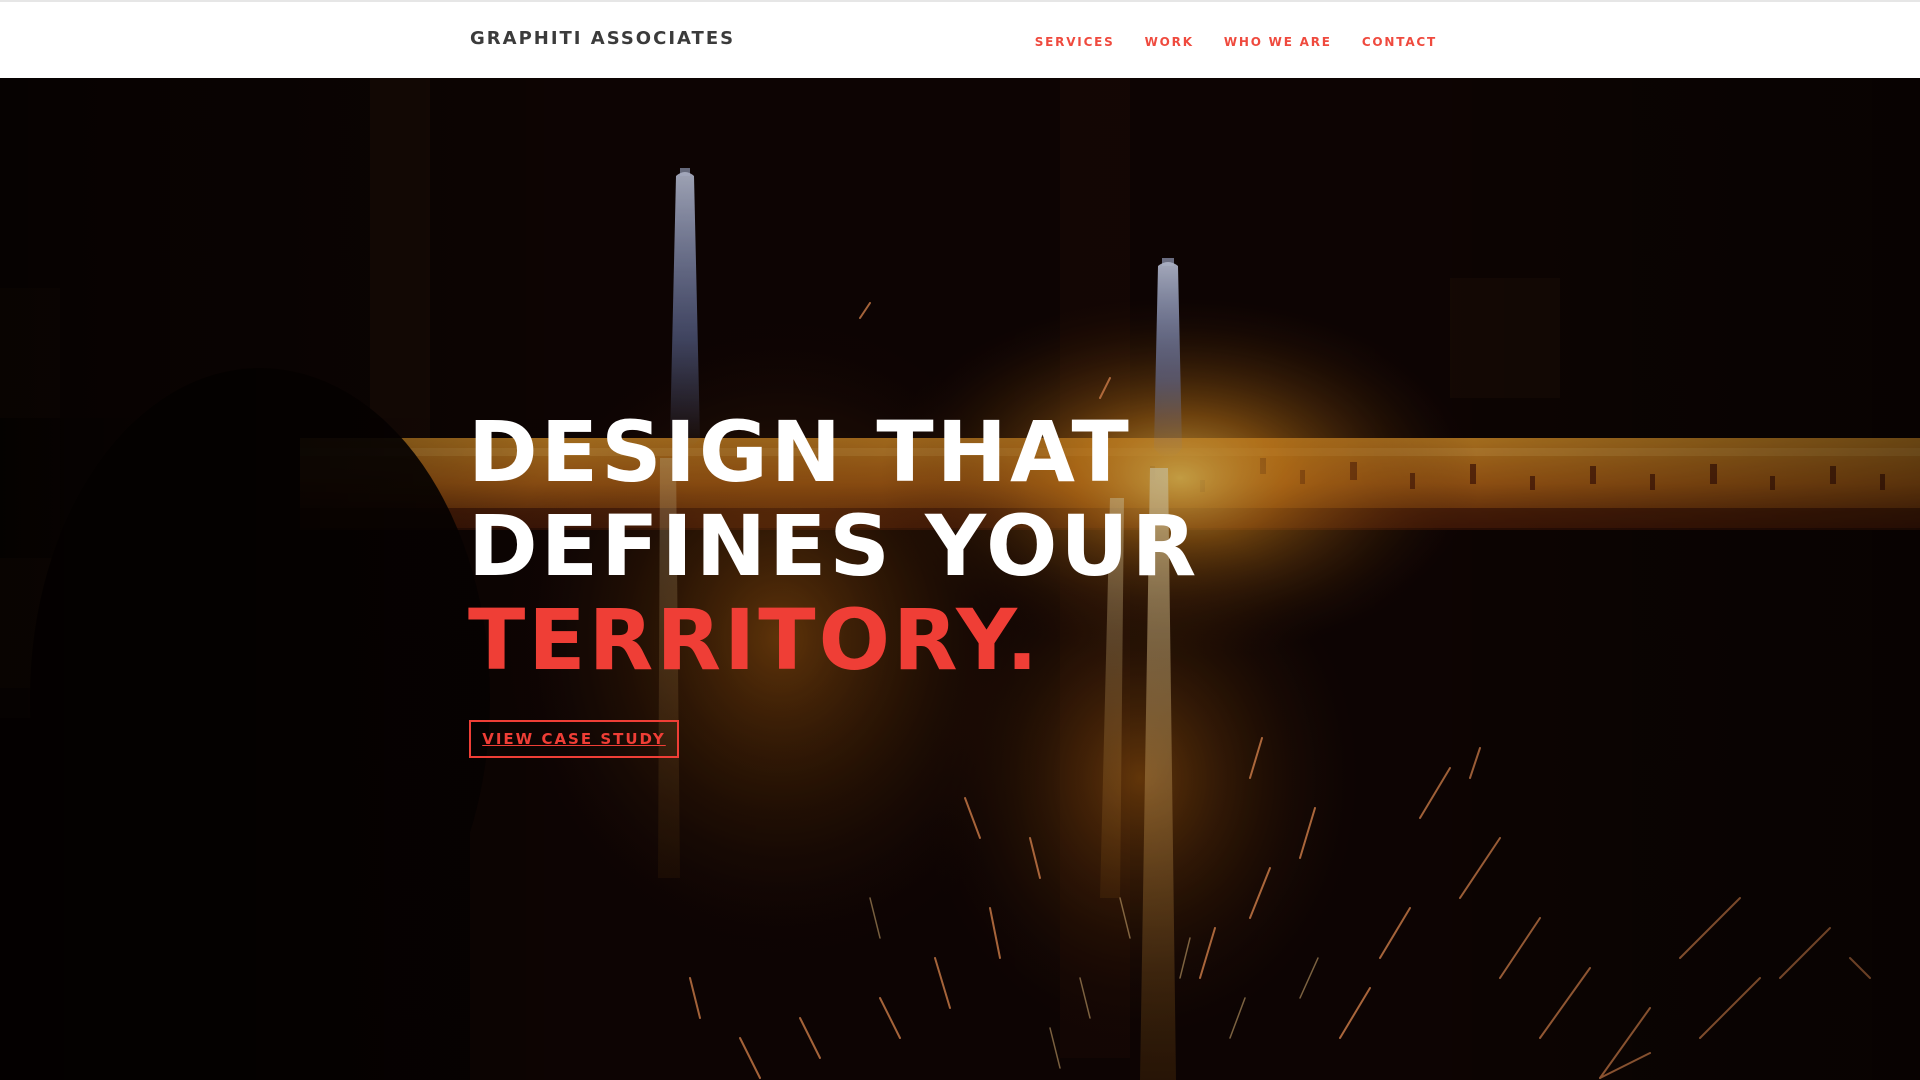 The height and width of the screenshot is (1080, 1920). I want to click on main-nav: SERVICES WORK WHO WE ARE CONTACT, so click(1236, 42).